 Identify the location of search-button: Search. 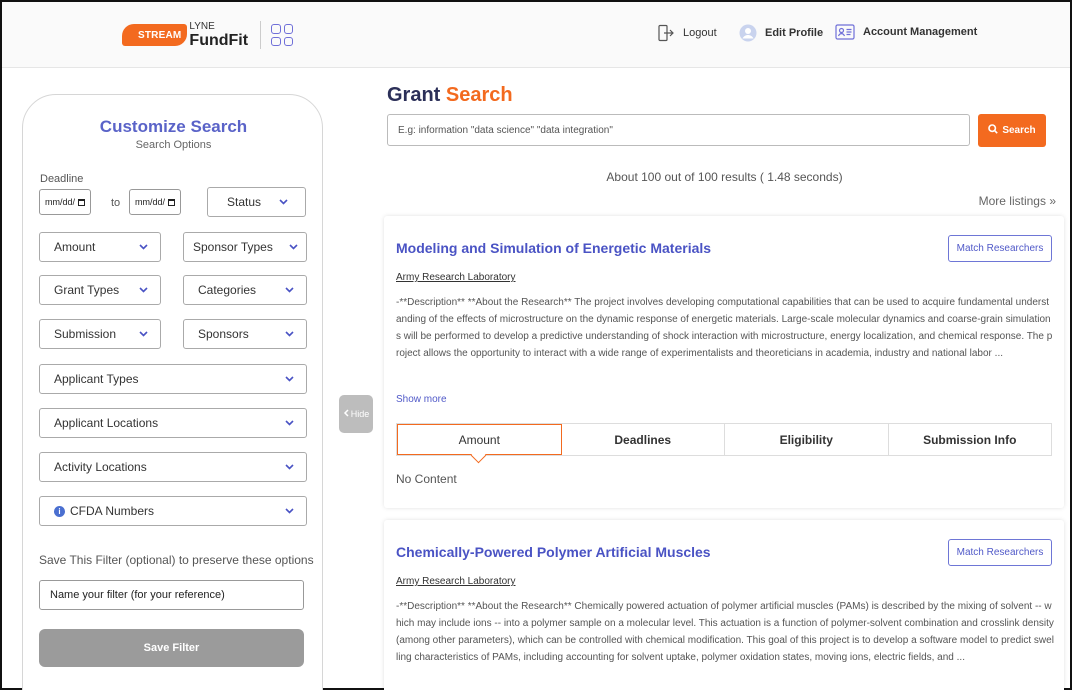
(1012, 130).